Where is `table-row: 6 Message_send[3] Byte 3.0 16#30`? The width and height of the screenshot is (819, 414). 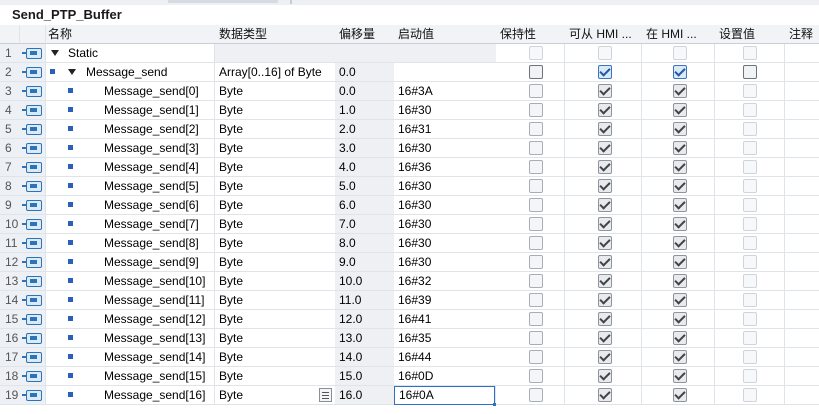
table-row: 6 Message_send[3] Byte 3.0 16#30 is located at coordinates (409, 148).